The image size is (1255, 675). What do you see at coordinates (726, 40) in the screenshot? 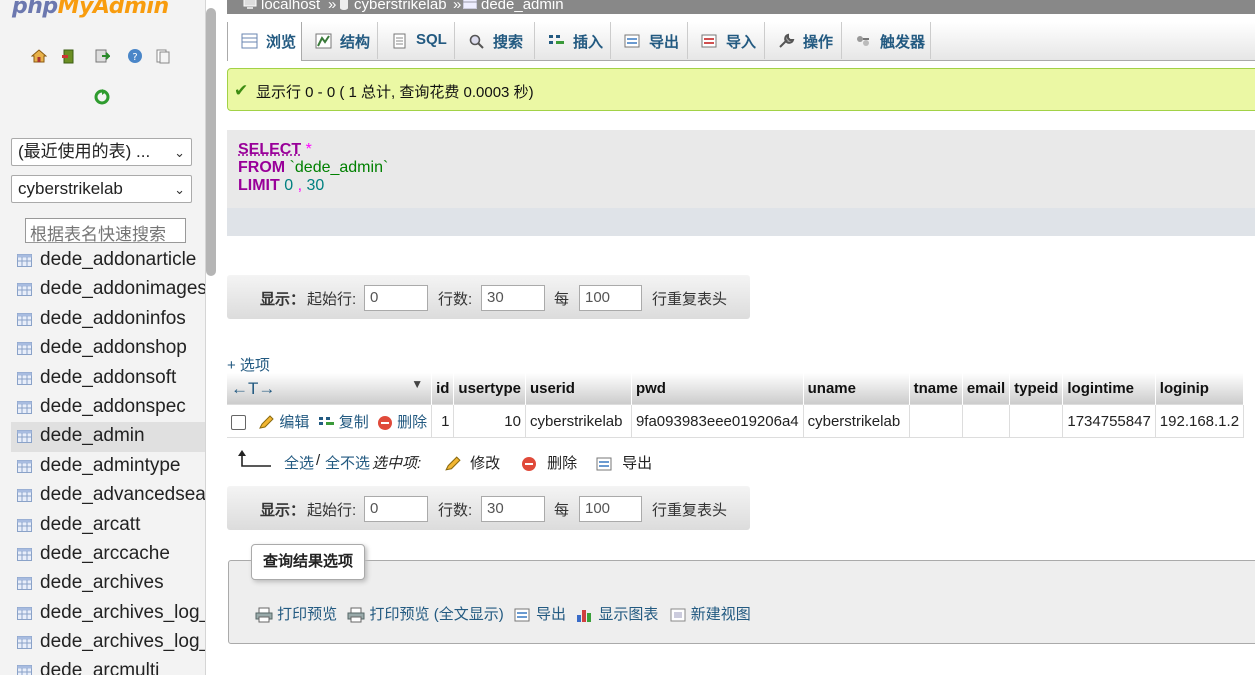
I see `tab-import: 导入` at bounding box center [726, 40].